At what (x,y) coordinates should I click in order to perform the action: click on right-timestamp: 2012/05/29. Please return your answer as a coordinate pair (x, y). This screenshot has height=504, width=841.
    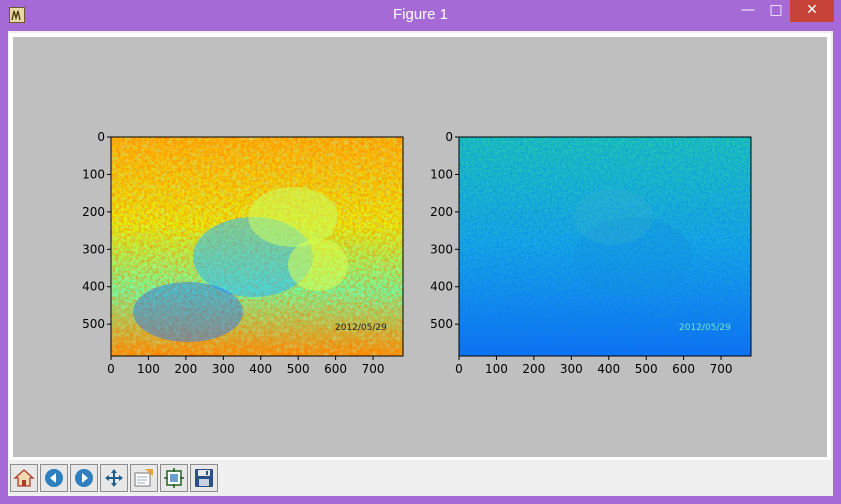
    Looking at the image, I should click on (705, 328).